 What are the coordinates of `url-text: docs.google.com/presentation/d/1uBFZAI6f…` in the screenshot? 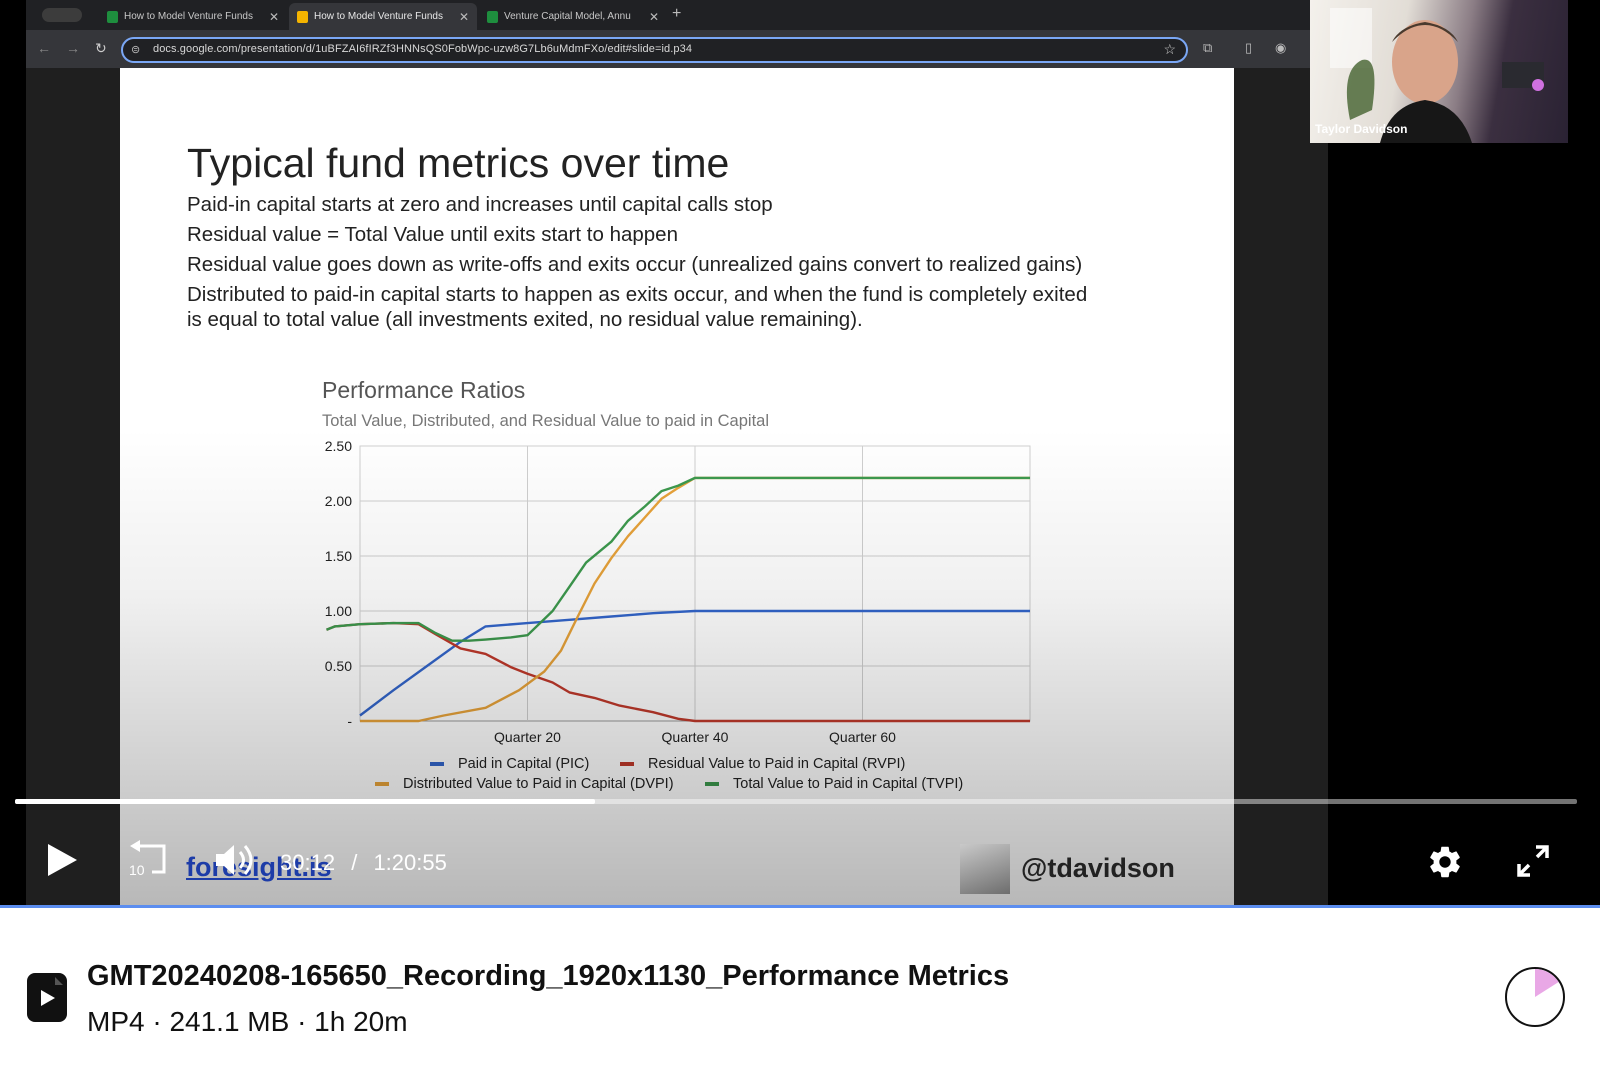 It's located at (423, 49).